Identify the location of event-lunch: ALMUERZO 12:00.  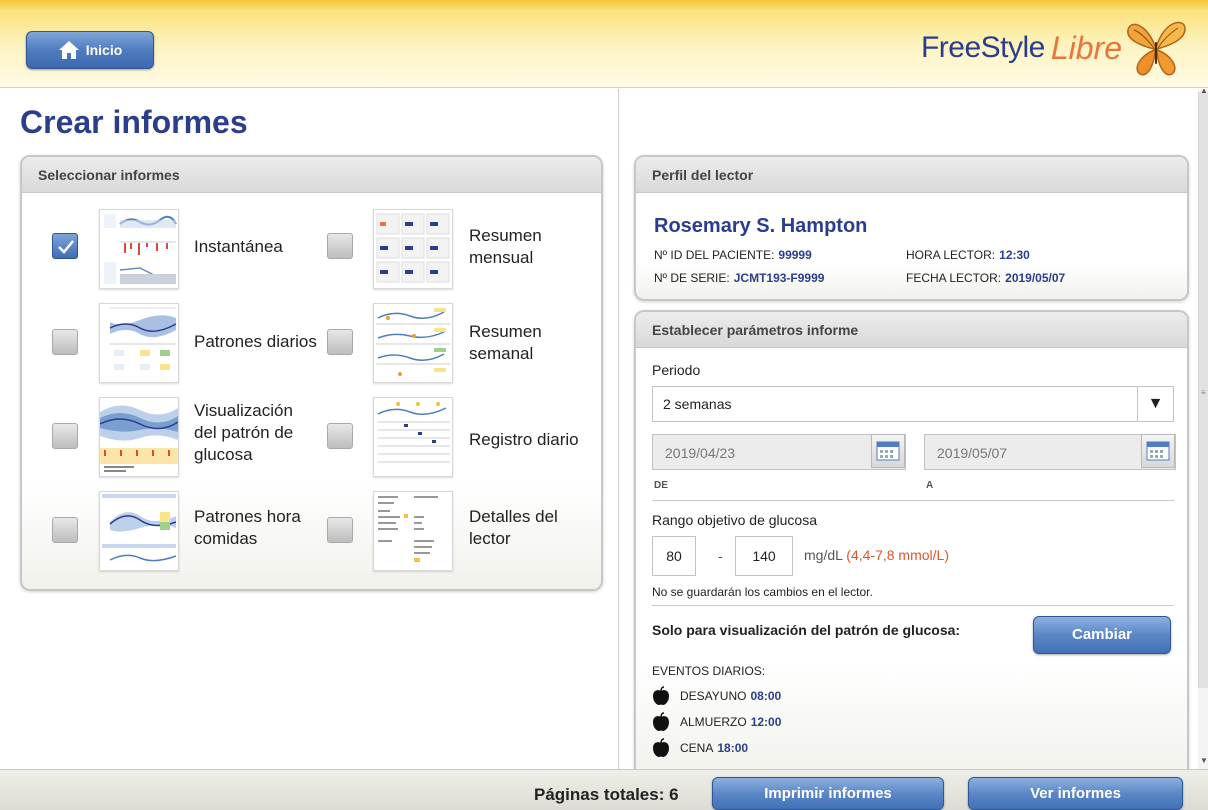
(716, 722).